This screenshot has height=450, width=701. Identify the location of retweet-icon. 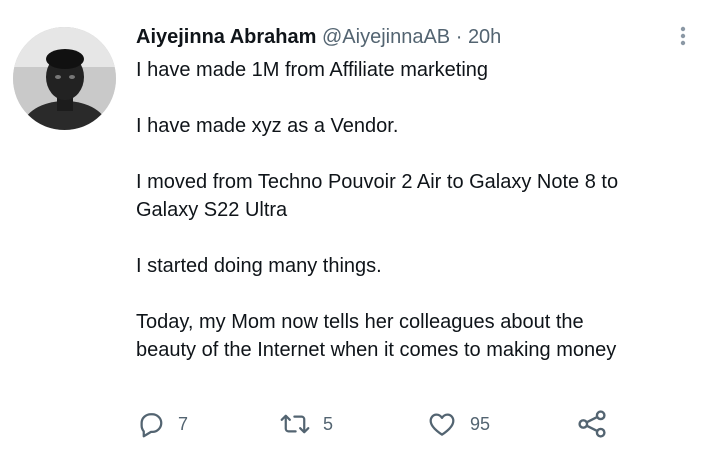
(295, 424).